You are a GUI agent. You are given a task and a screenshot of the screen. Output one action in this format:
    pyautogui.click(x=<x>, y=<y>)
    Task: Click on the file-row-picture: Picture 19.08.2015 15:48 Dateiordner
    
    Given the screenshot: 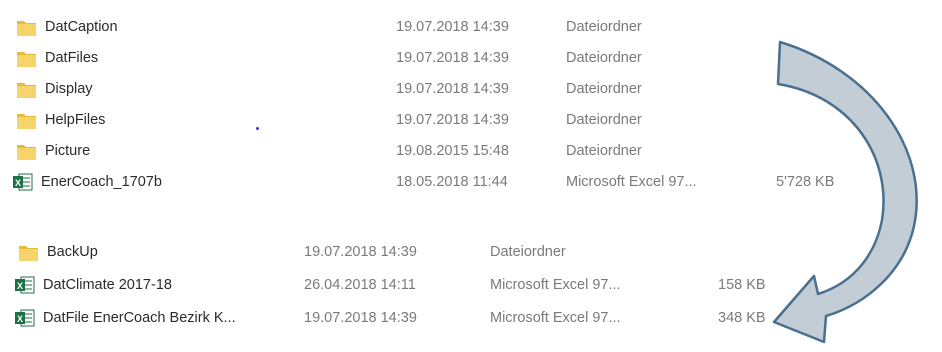 What is the action you would take?
    pyautogui.click(x=430, y=151)
    